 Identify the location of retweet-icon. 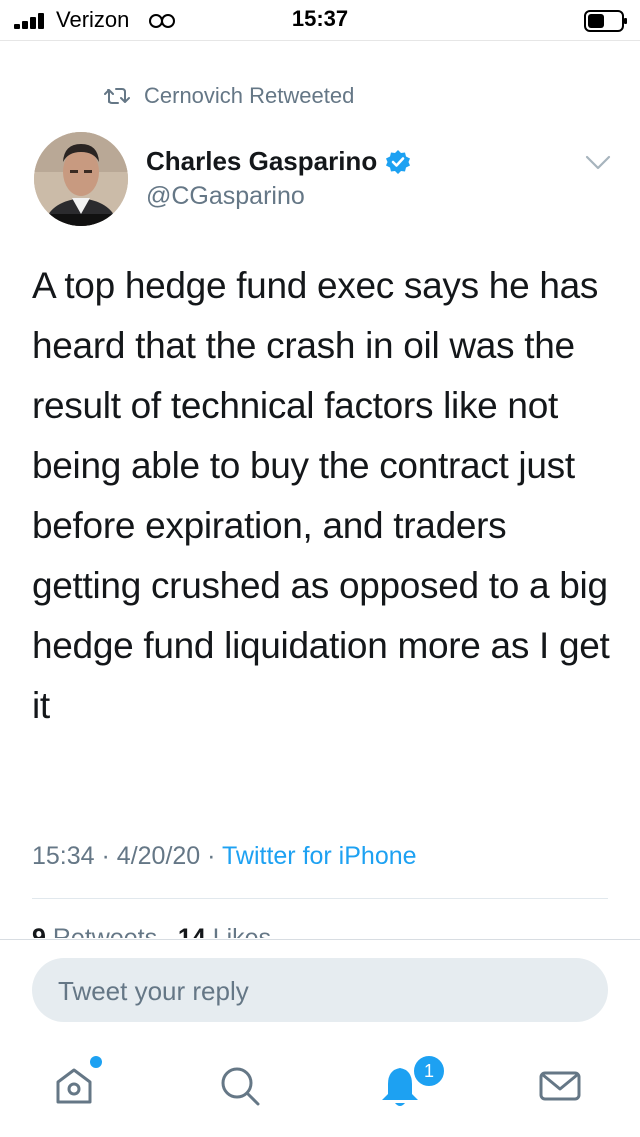
(117, 96).